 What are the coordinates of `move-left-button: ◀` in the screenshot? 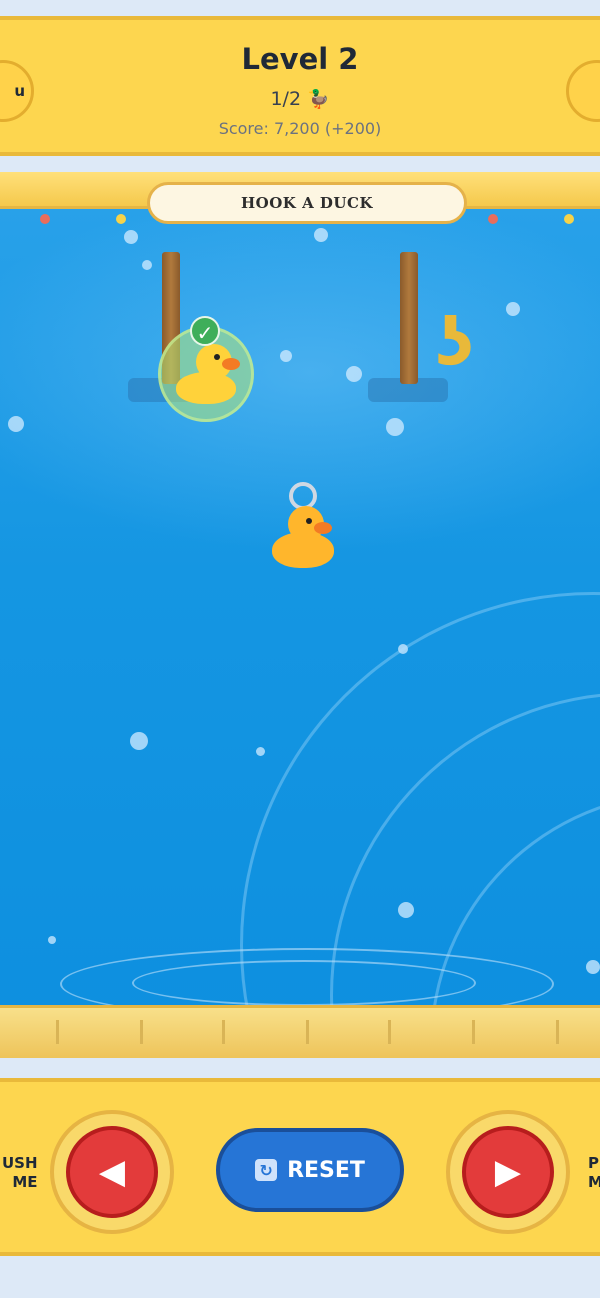 It's located at (112, 1172).